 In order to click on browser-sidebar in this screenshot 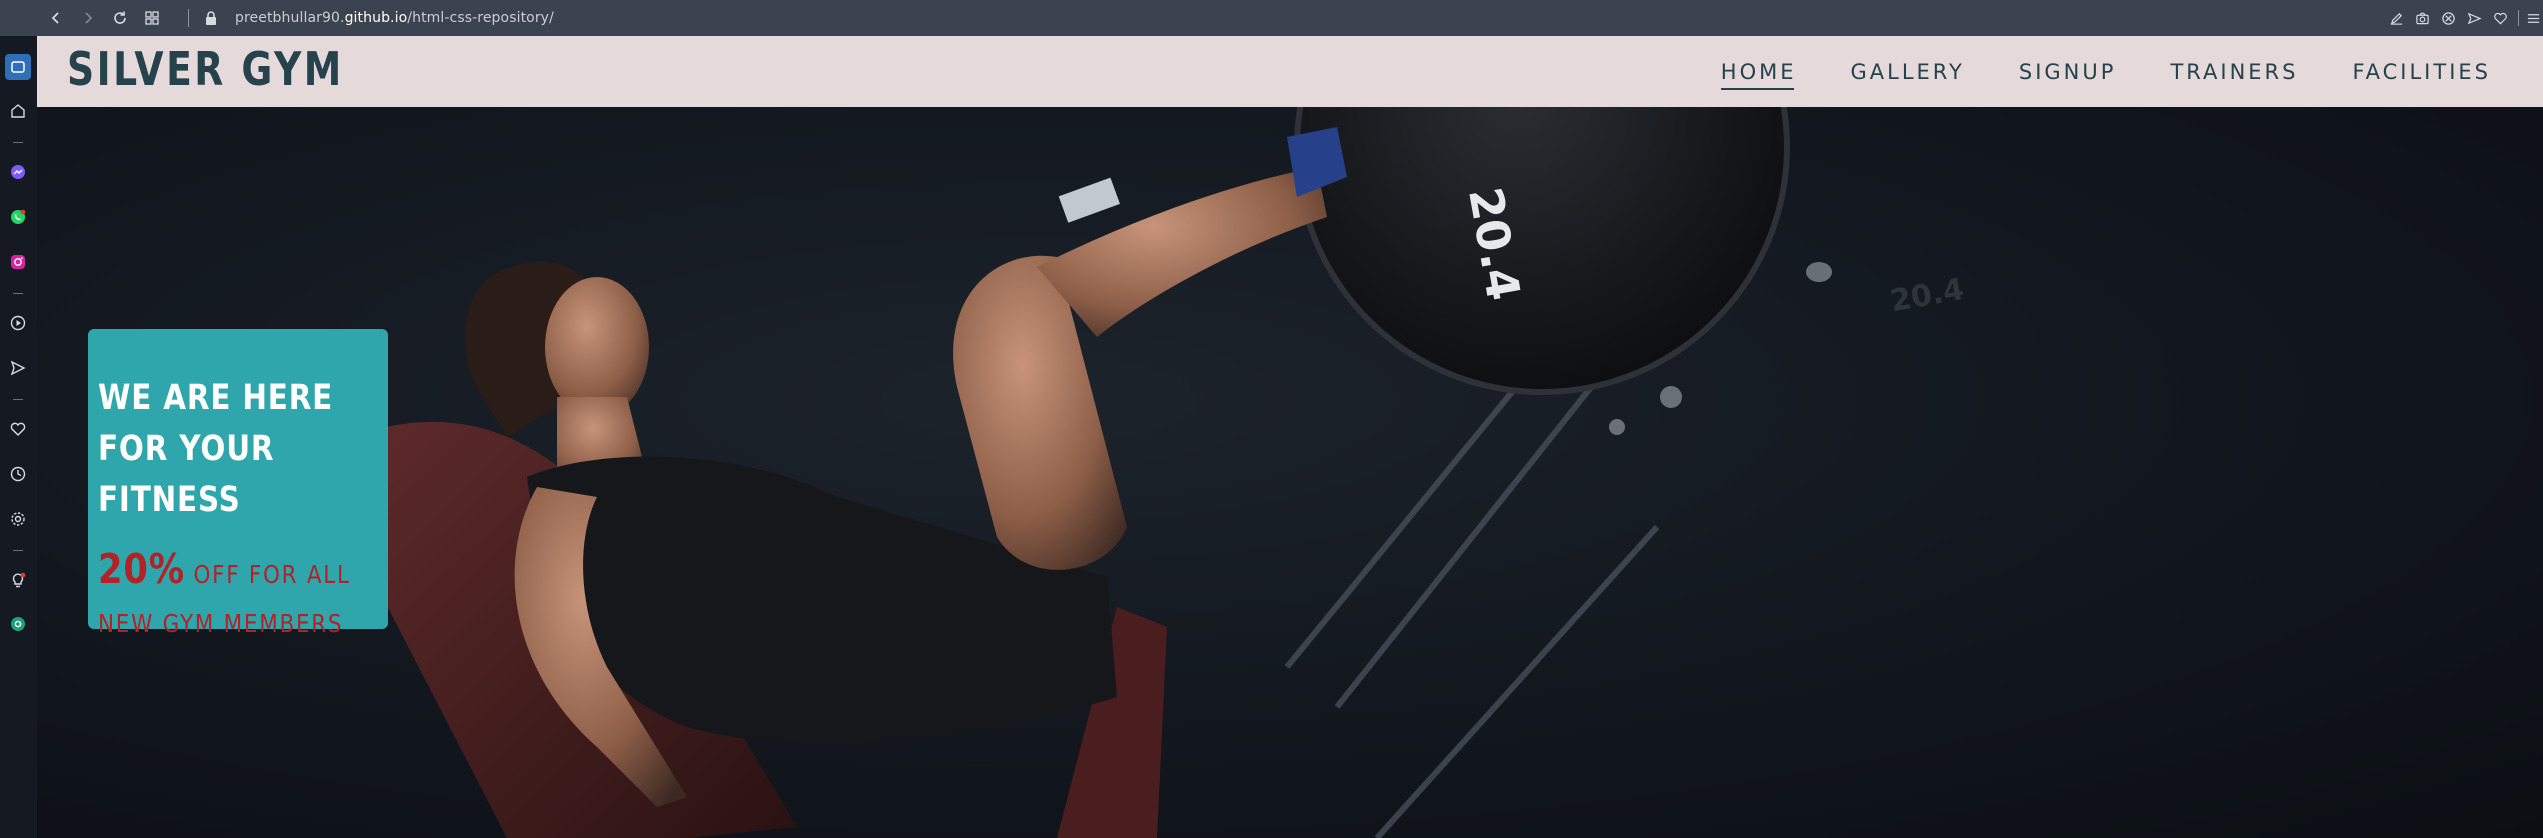, I will do `click(18, 437)`.